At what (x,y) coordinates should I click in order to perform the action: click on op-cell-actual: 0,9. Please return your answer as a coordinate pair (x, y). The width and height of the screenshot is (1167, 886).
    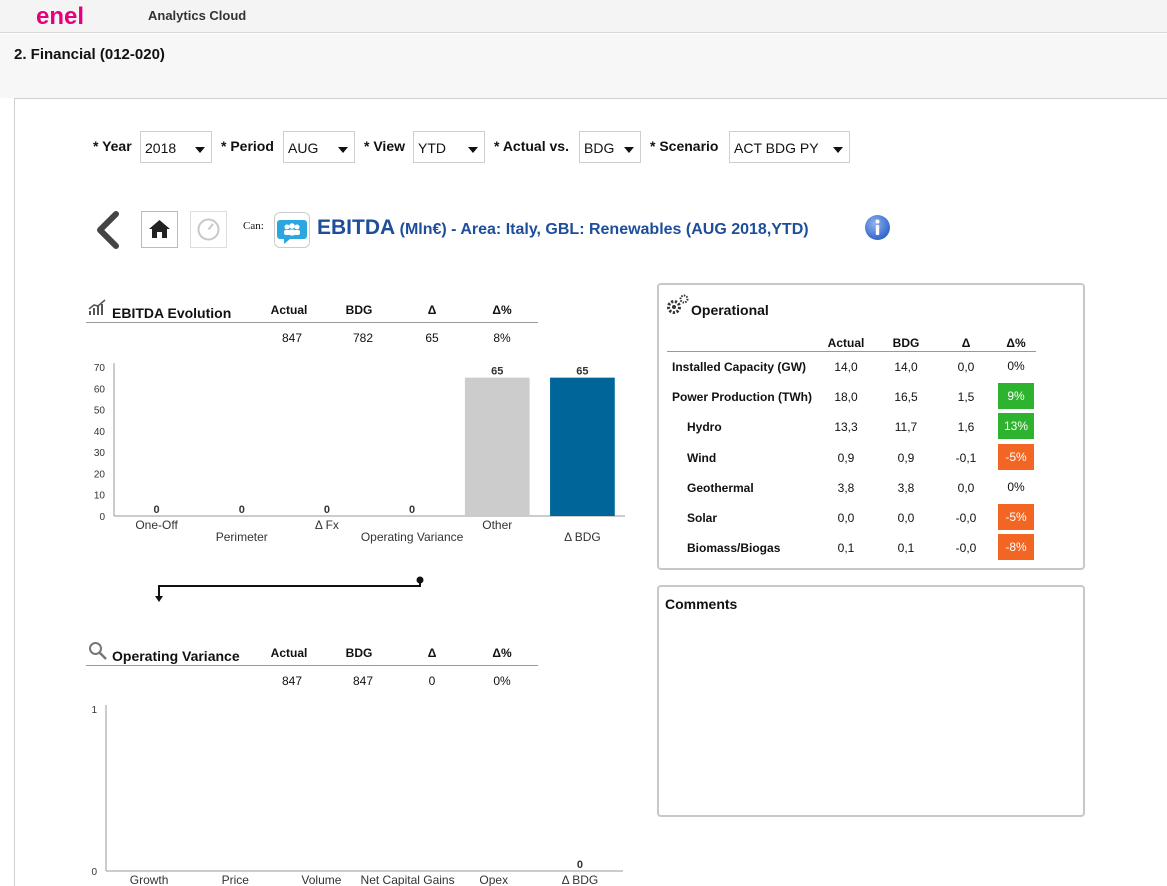
    Looking at the image, I should click on (846, 457).